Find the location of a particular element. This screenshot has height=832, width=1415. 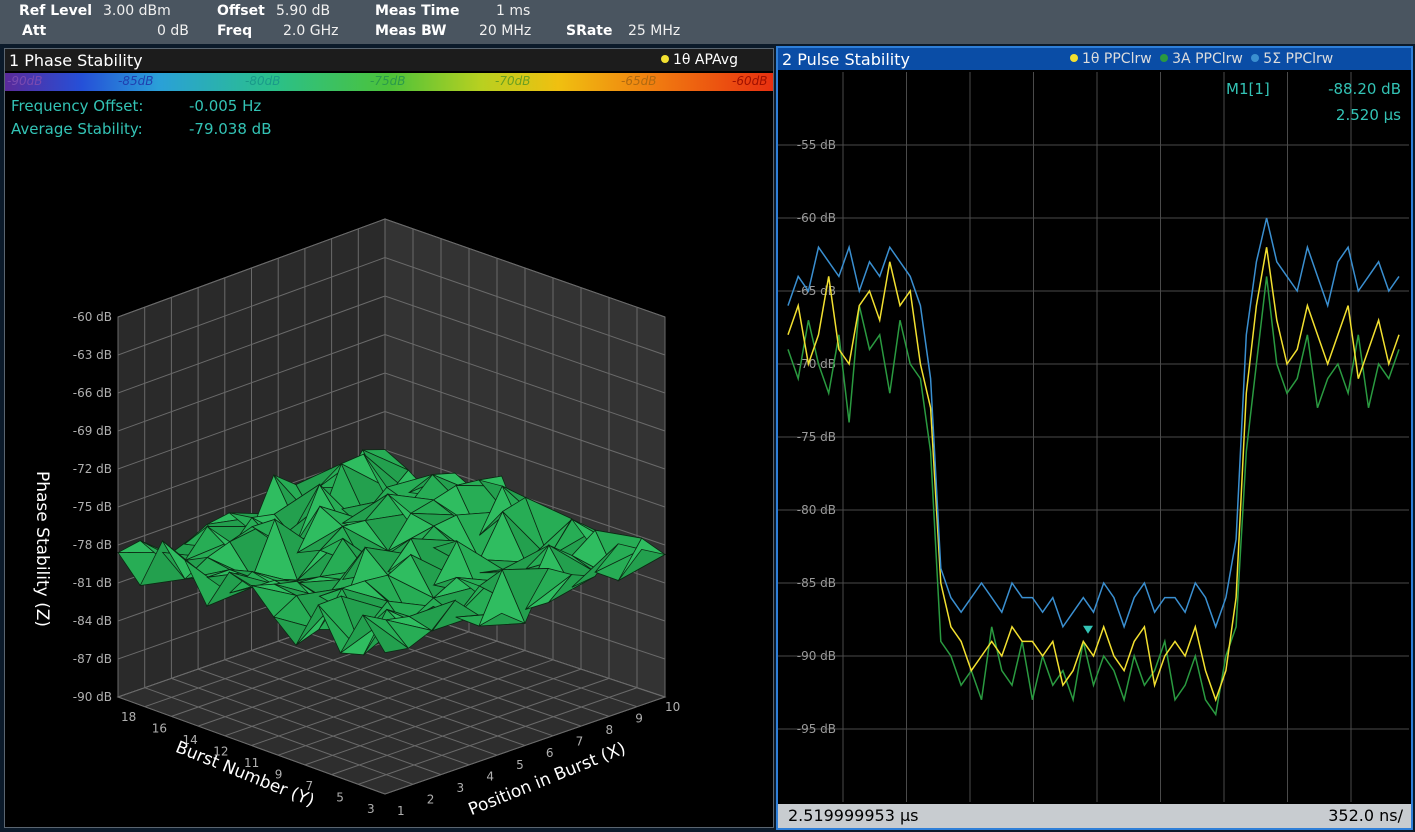

y-tick-label: -85 dB is located at coordinates (816, 583).